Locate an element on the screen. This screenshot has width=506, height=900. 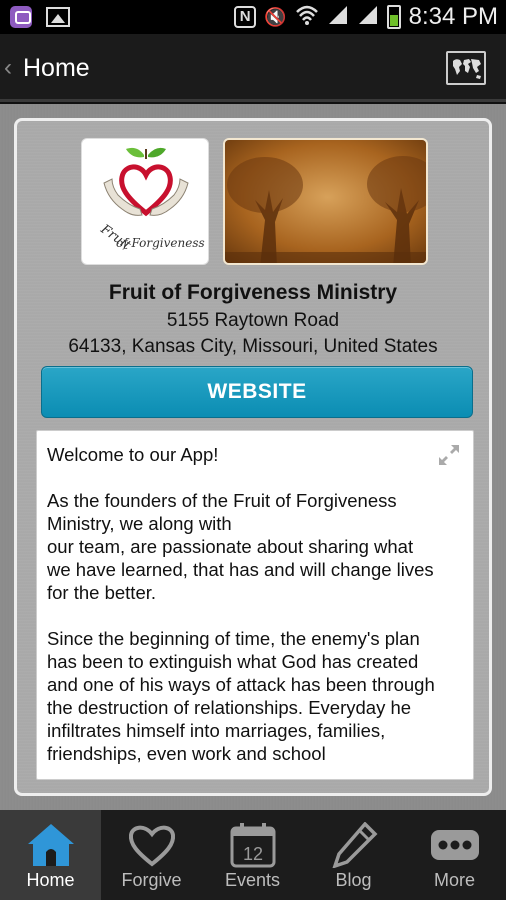
text-line: Ministry, we along with is located at coordinates (139, 523).